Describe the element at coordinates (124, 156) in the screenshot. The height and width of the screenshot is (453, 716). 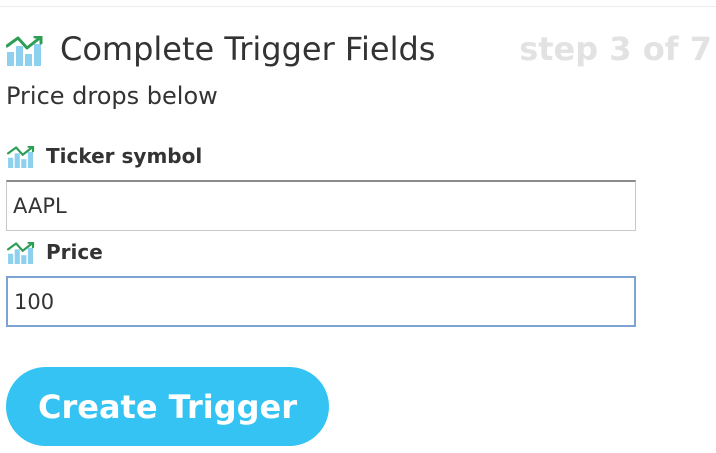
I see `ticker-symbol-label-text: Ticker symbol` at that location.